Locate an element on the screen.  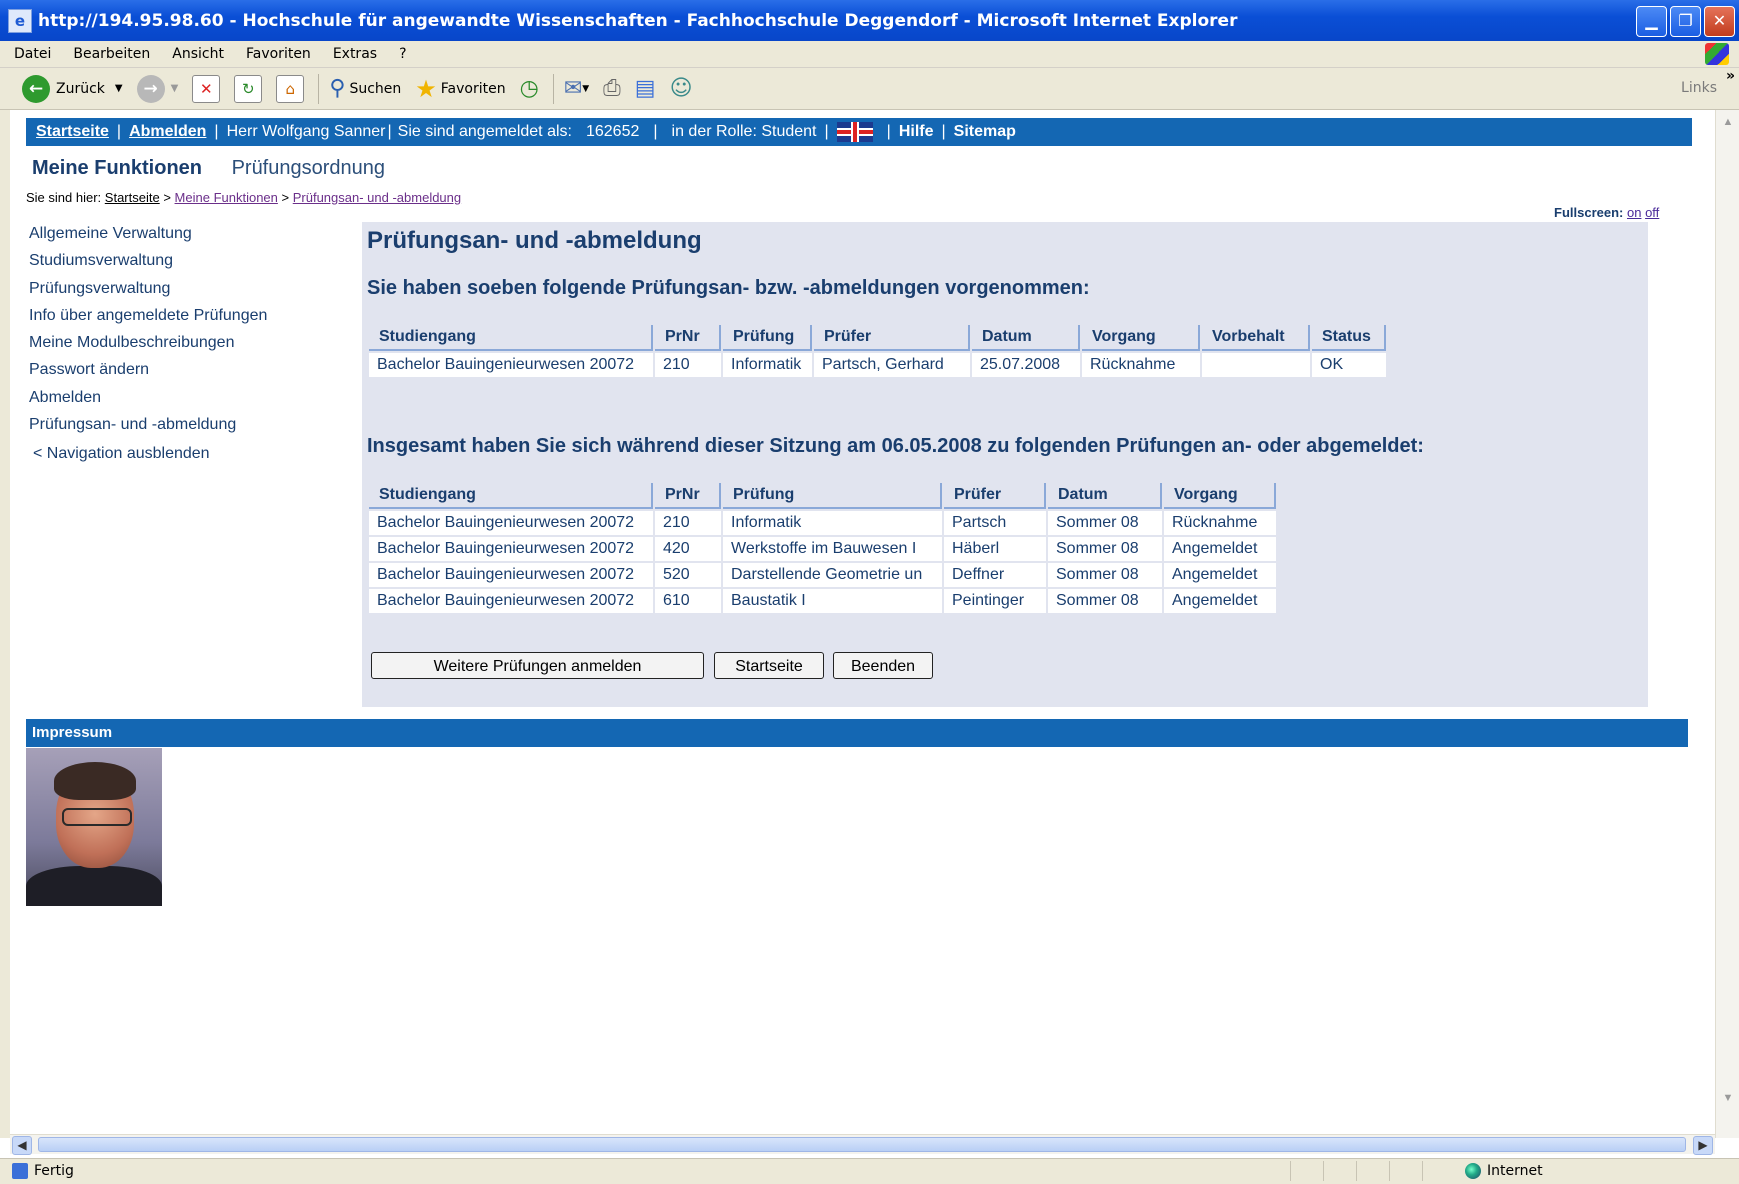
search-label: Suchen is located at coordinates (375, 88).